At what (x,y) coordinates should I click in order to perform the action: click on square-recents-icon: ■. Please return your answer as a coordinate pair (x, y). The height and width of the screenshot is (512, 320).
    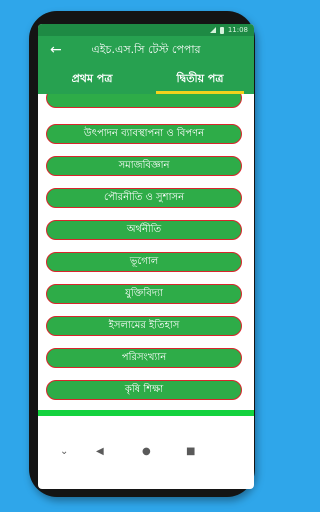
    Looking at the image, I should click on (190, 452).